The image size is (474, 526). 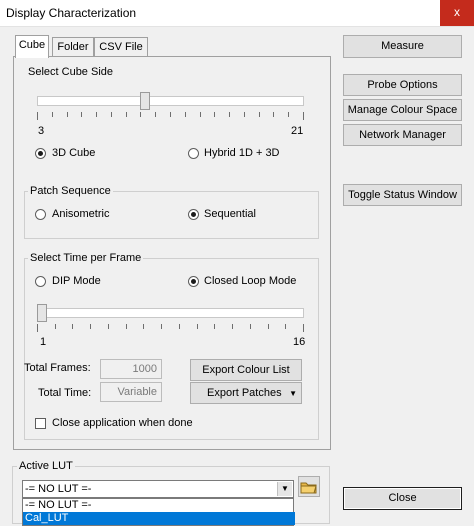 What do you see at coordinates (121, 47) in the screenshot?
I see `tab-csv-file: CSV File` at bounding box center [121, 47].